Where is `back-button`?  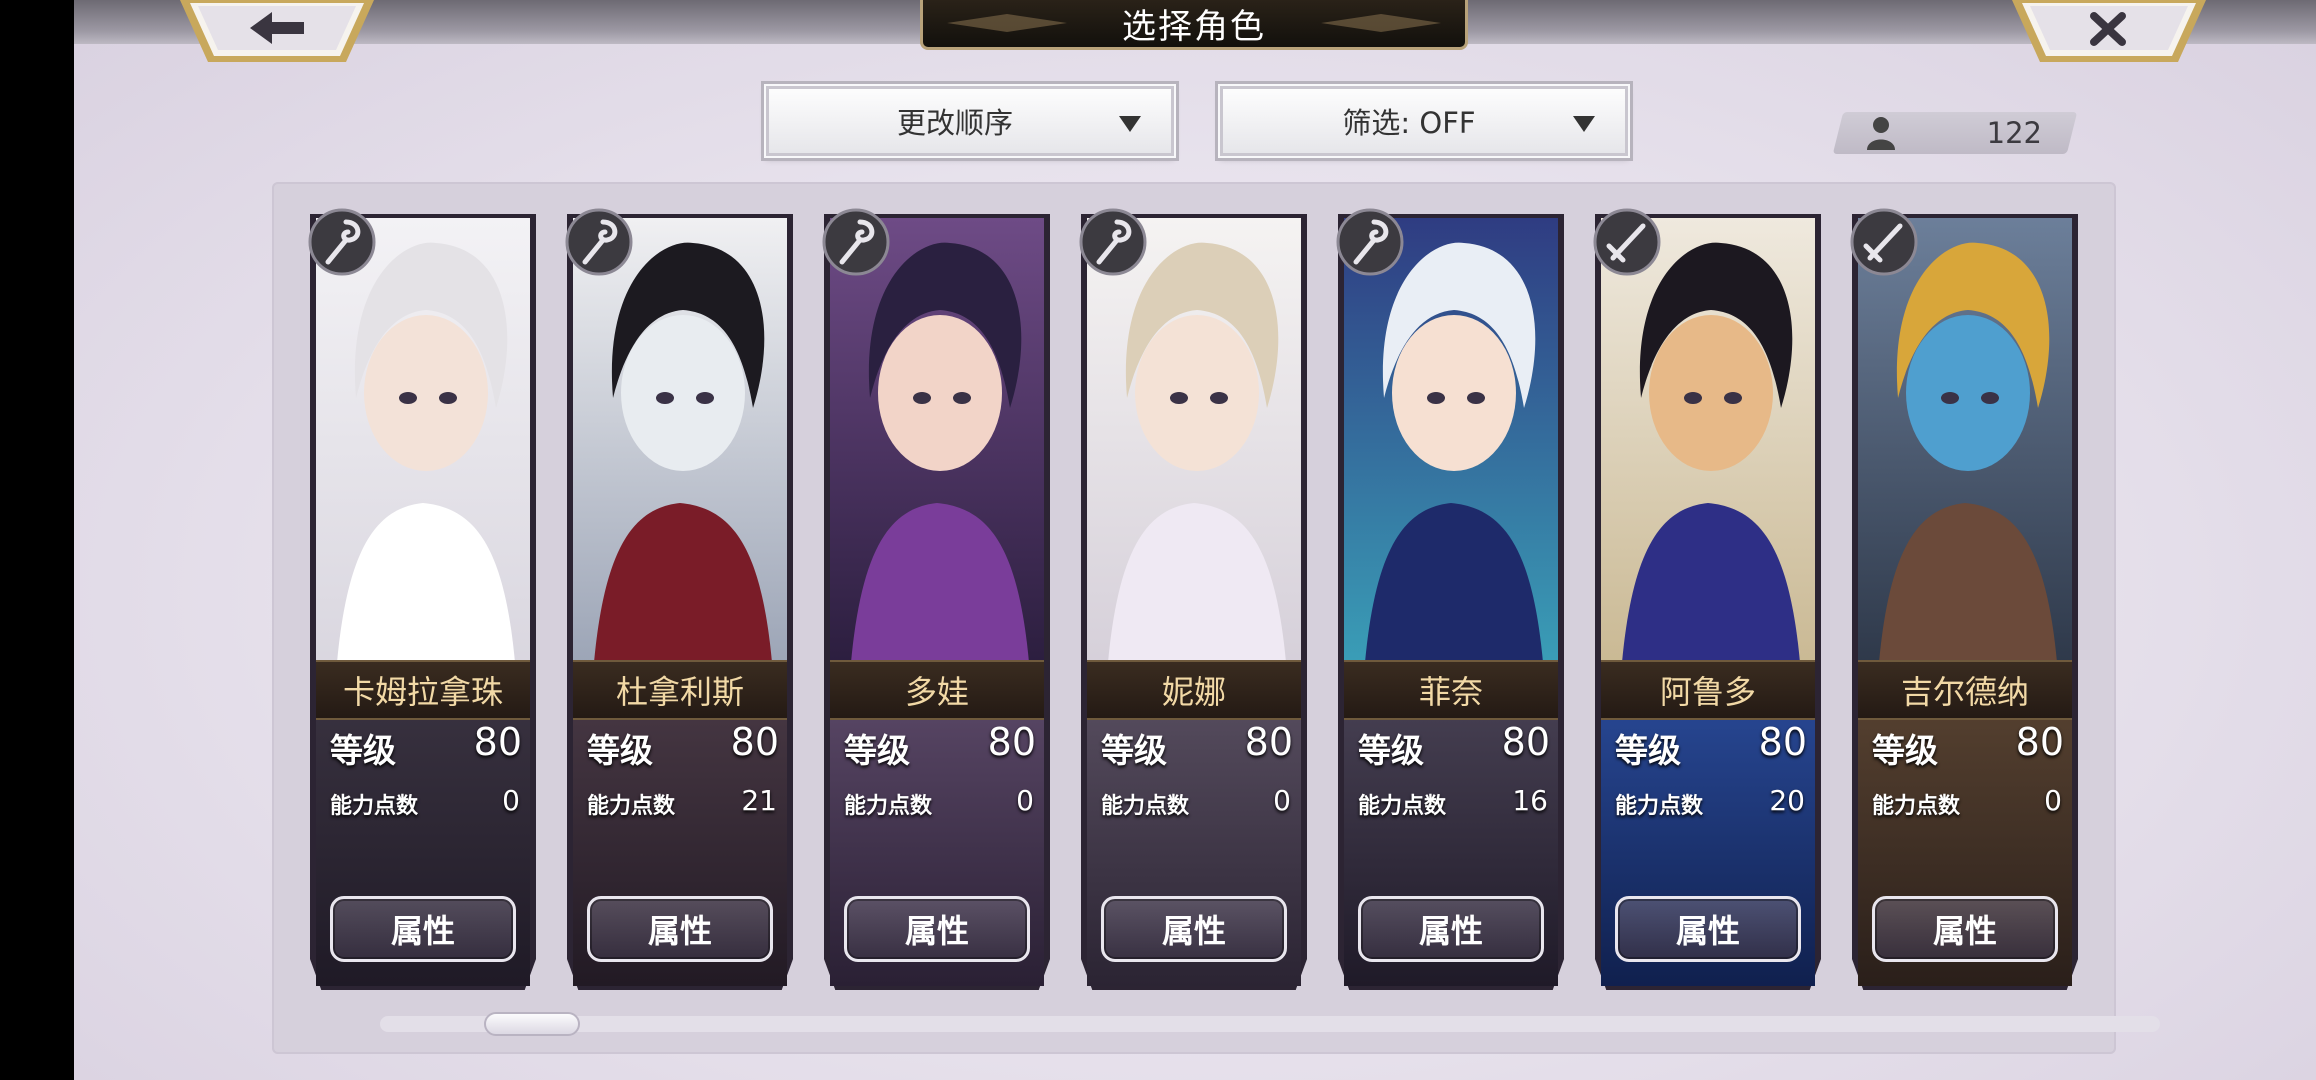
back-button is located at coordinates (277, 33).